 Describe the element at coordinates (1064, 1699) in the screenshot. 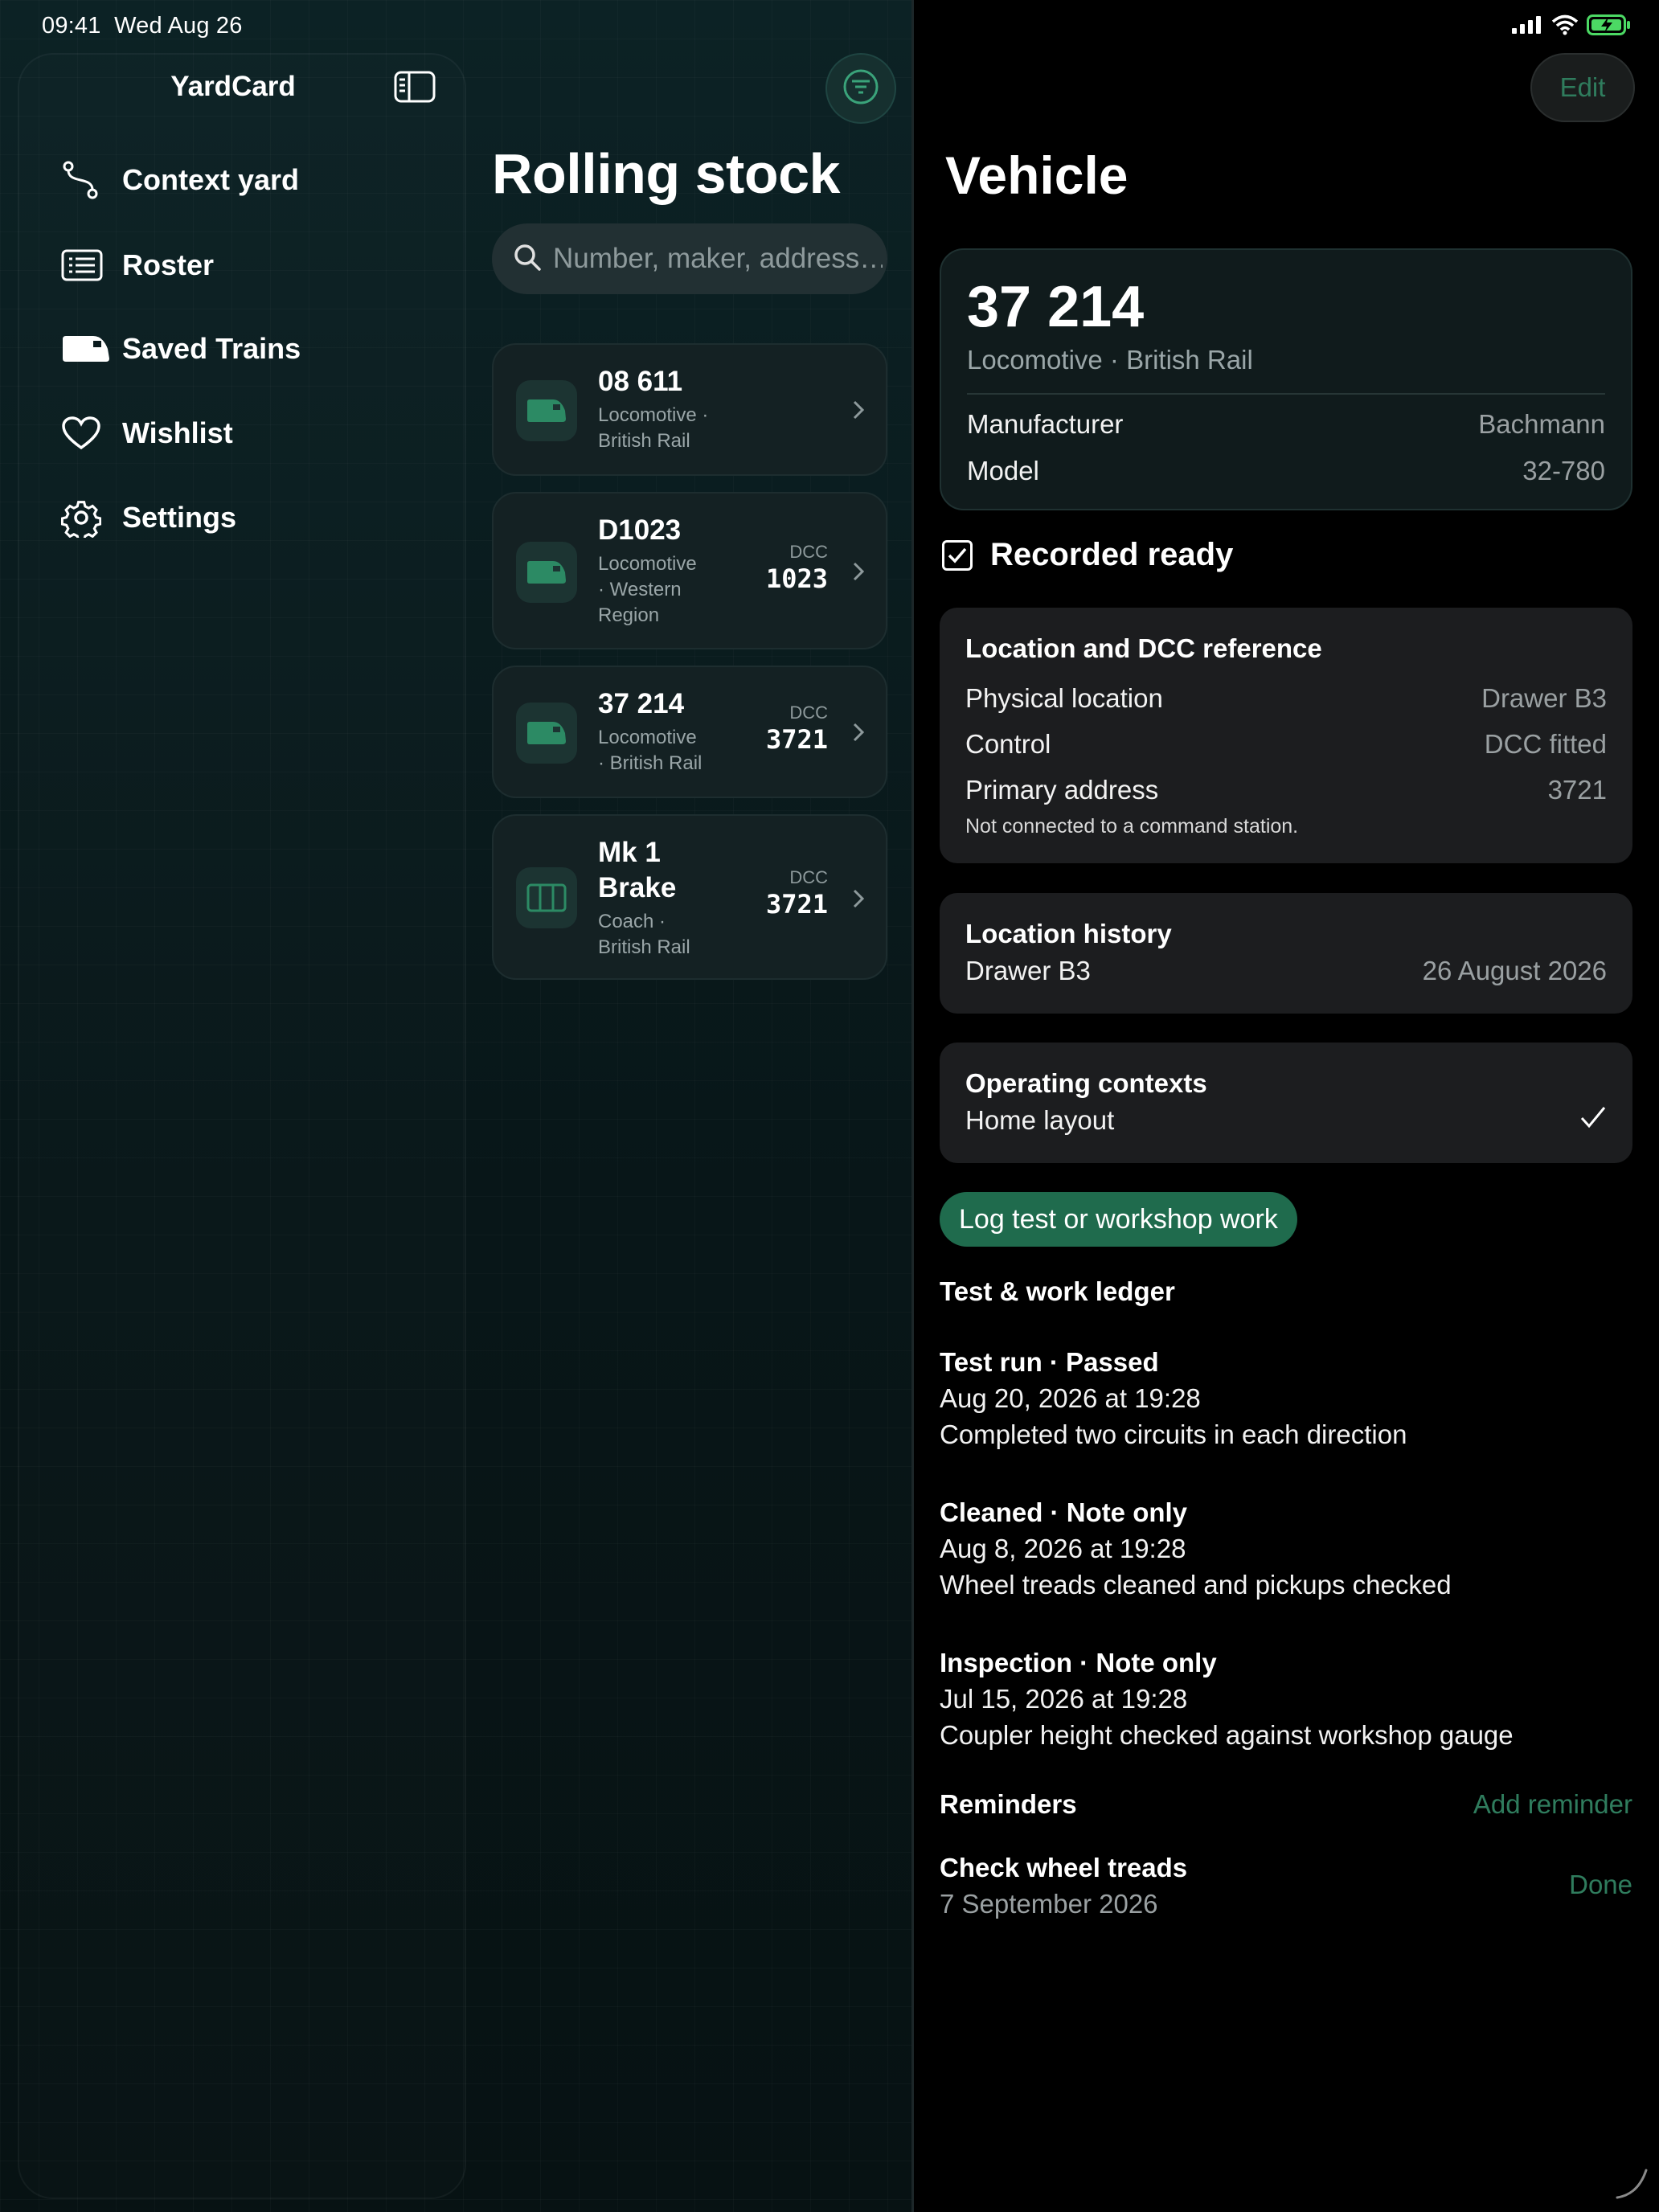

I see `ledger-entry-date: Jul 15, 2026 at 19:28` at that location.